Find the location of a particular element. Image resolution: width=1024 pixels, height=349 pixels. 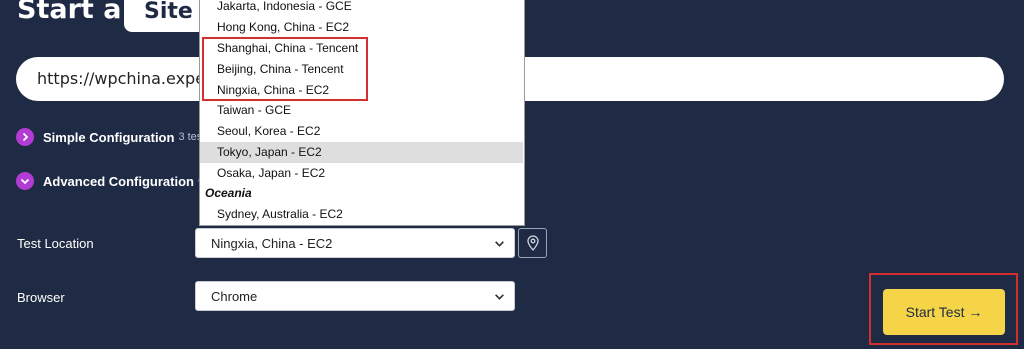

test-location-select: Ningxia, China - EC2 is located at coordinates (355, 243).